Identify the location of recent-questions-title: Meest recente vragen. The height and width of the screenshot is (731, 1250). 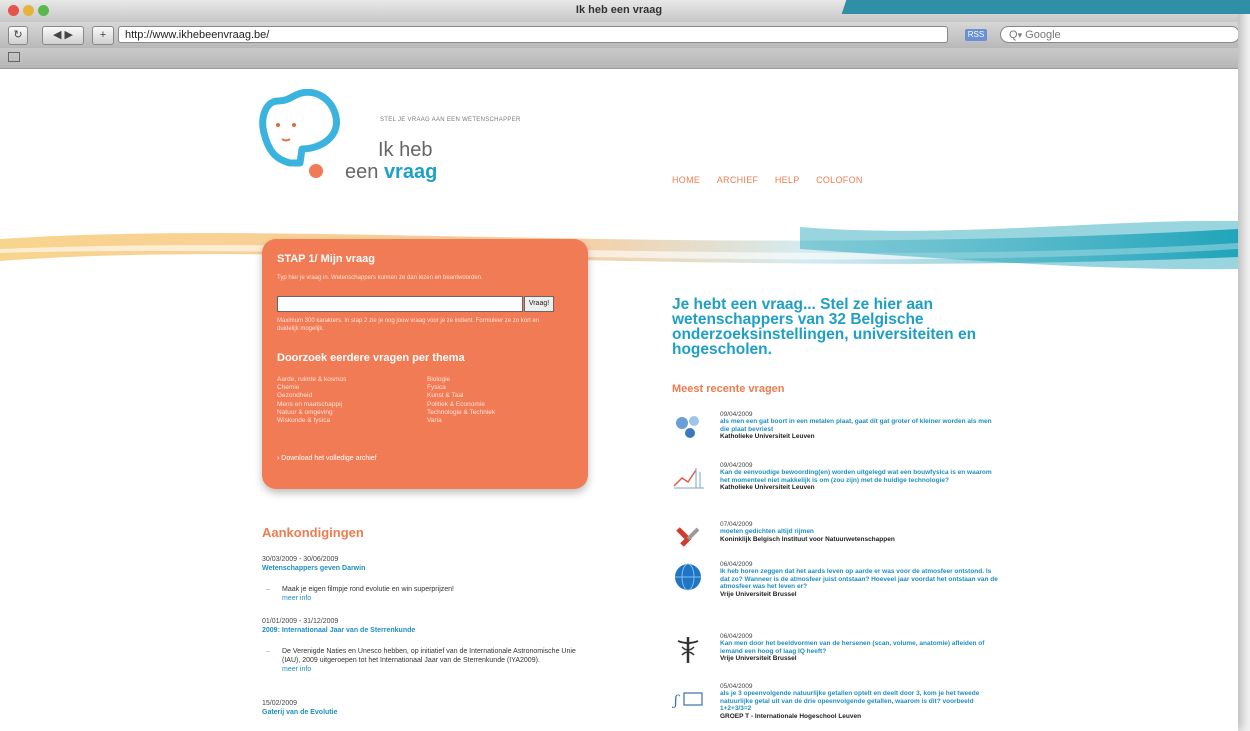
(728, 389).